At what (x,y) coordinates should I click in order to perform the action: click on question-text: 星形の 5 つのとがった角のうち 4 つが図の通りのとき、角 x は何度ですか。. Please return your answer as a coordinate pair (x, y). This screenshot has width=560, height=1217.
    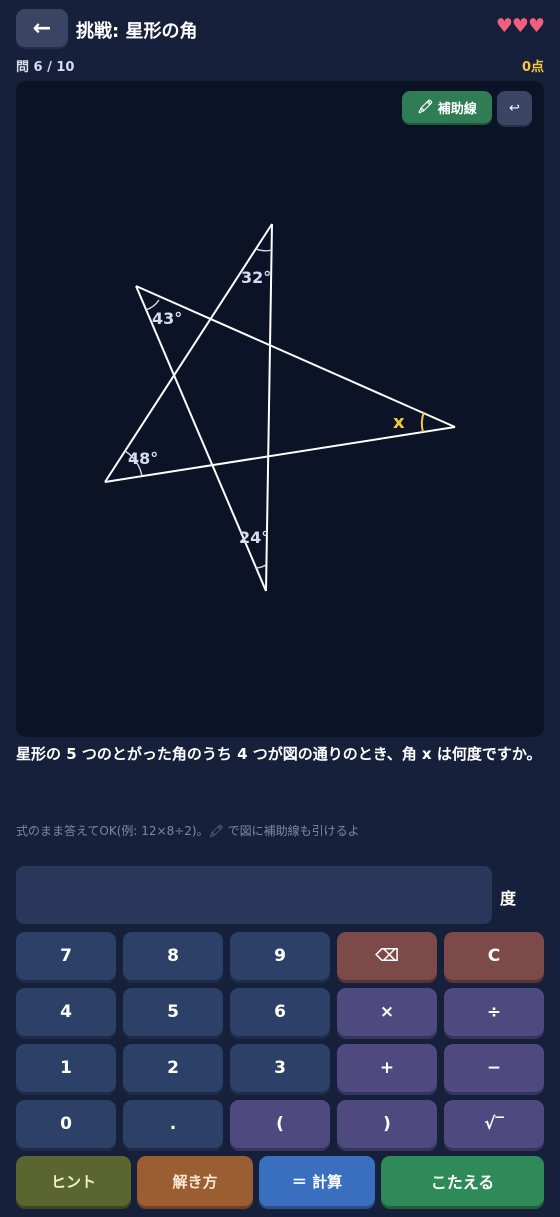
    Looking at the image, I should click on (279, 754).